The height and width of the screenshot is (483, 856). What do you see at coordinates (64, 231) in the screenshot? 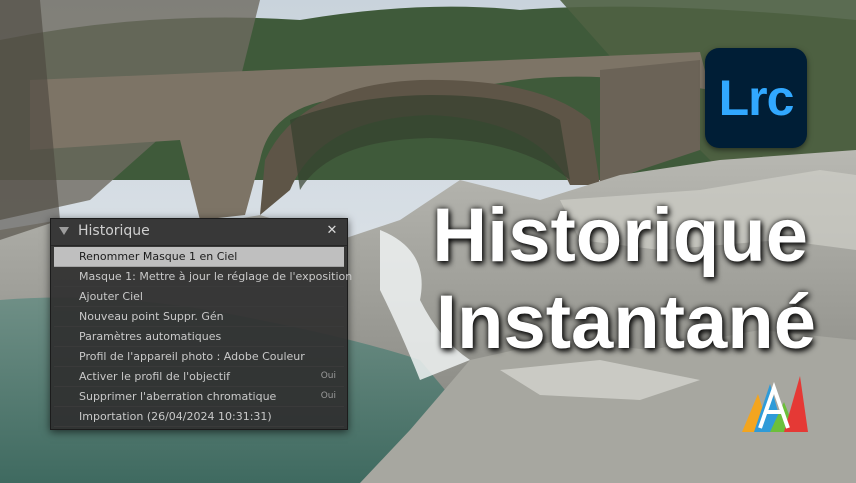
I see `triangle-down-icon` at bounding box center [64, 231].